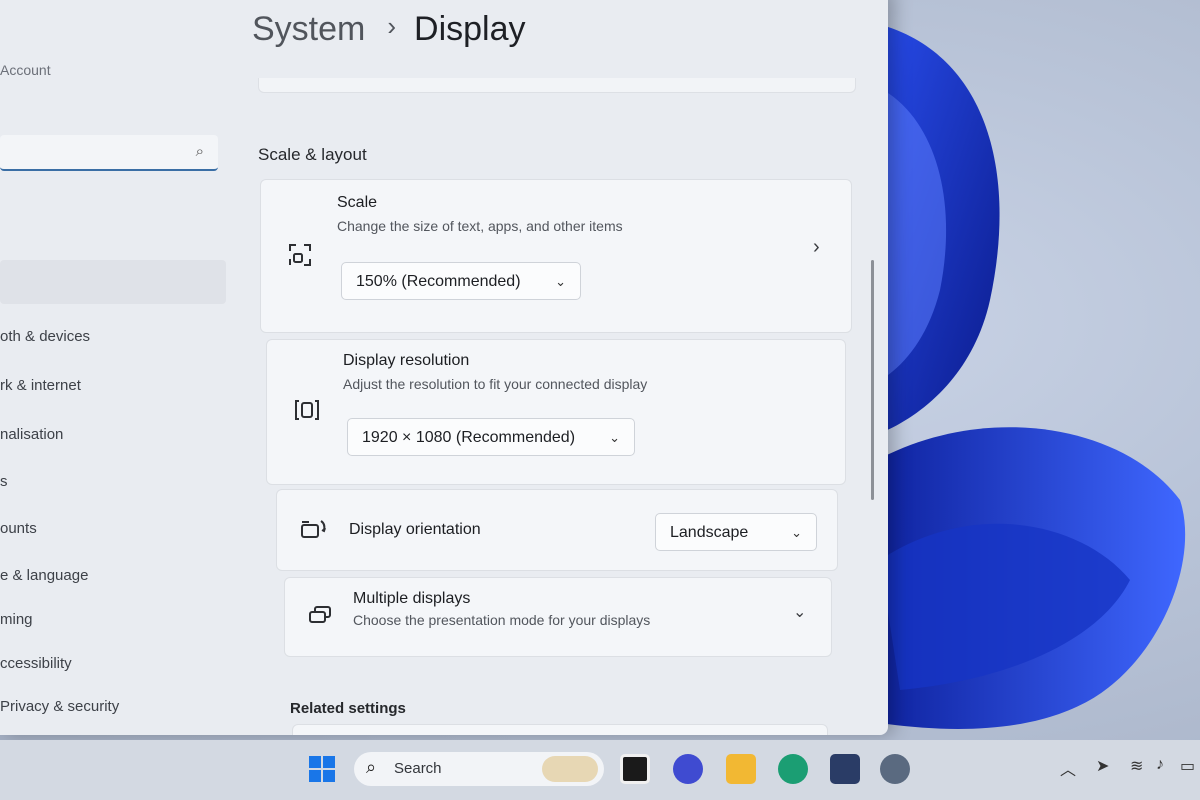  What do you see at coordinates (438, 281) in the screenshot?
I see `scale-dropdown-value: 150% (Recommended)` at bounding box center [438, 281].